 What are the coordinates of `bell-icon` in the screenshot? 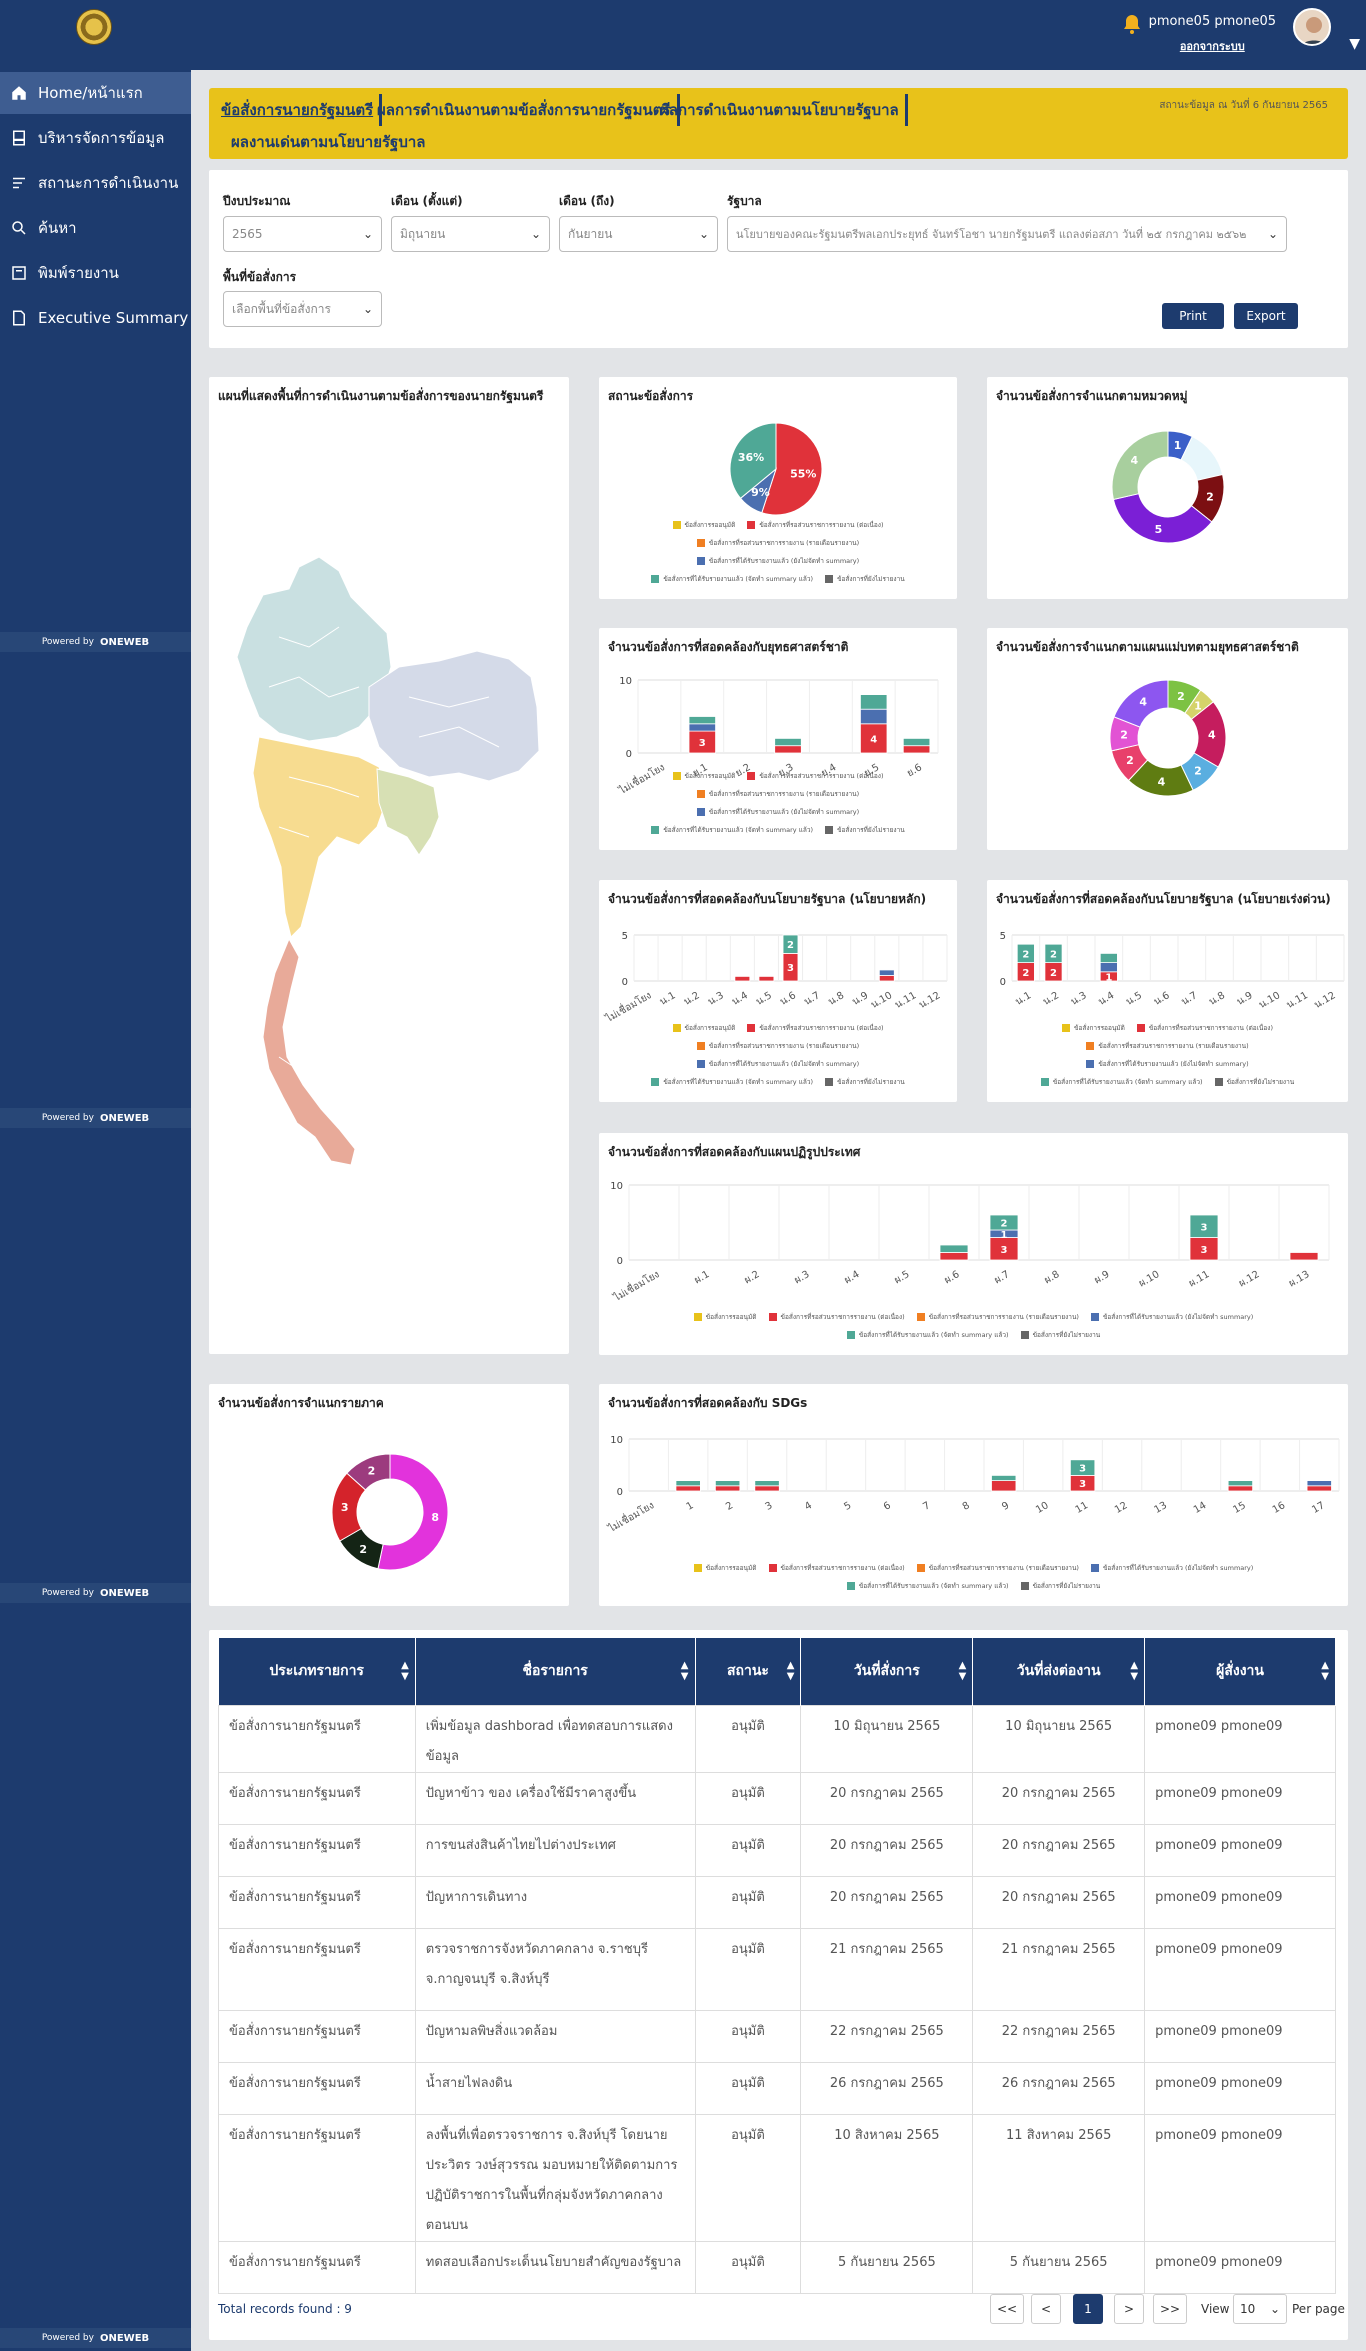 It's located at (1132, 26).